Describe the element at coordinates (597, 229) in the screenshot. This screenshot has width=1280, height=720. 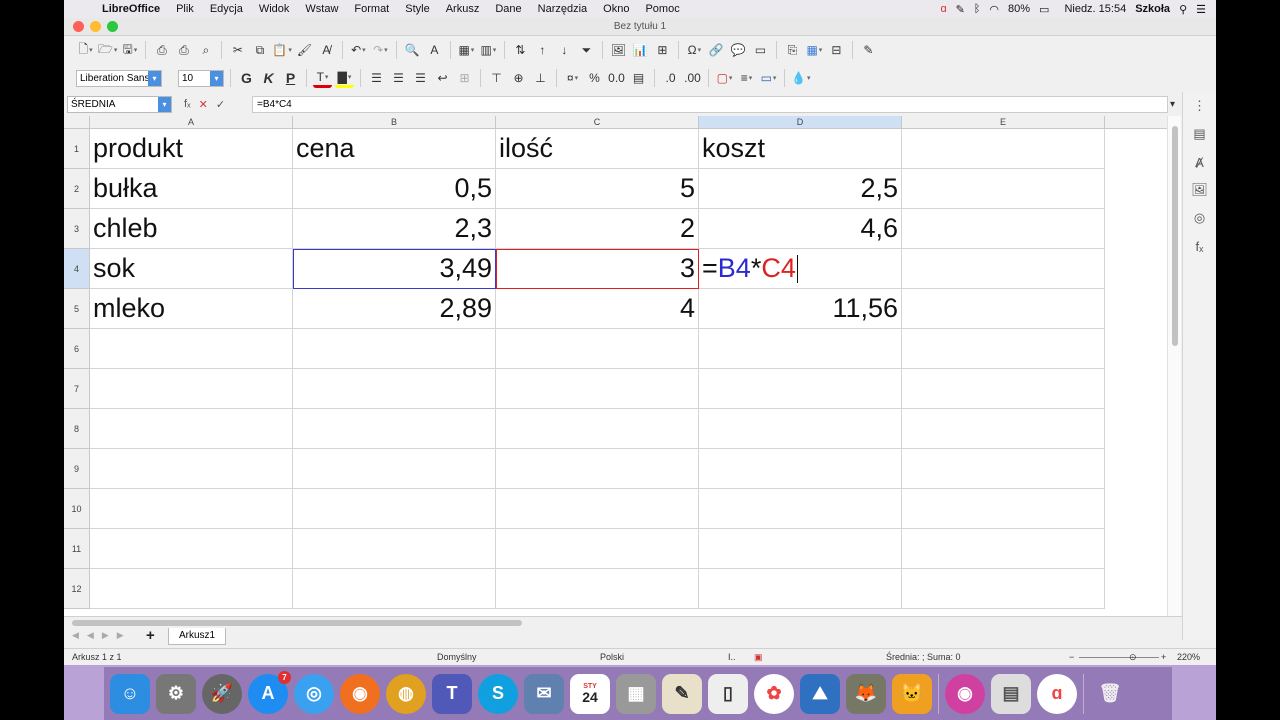
I see `cell-c3: 2` at that location.